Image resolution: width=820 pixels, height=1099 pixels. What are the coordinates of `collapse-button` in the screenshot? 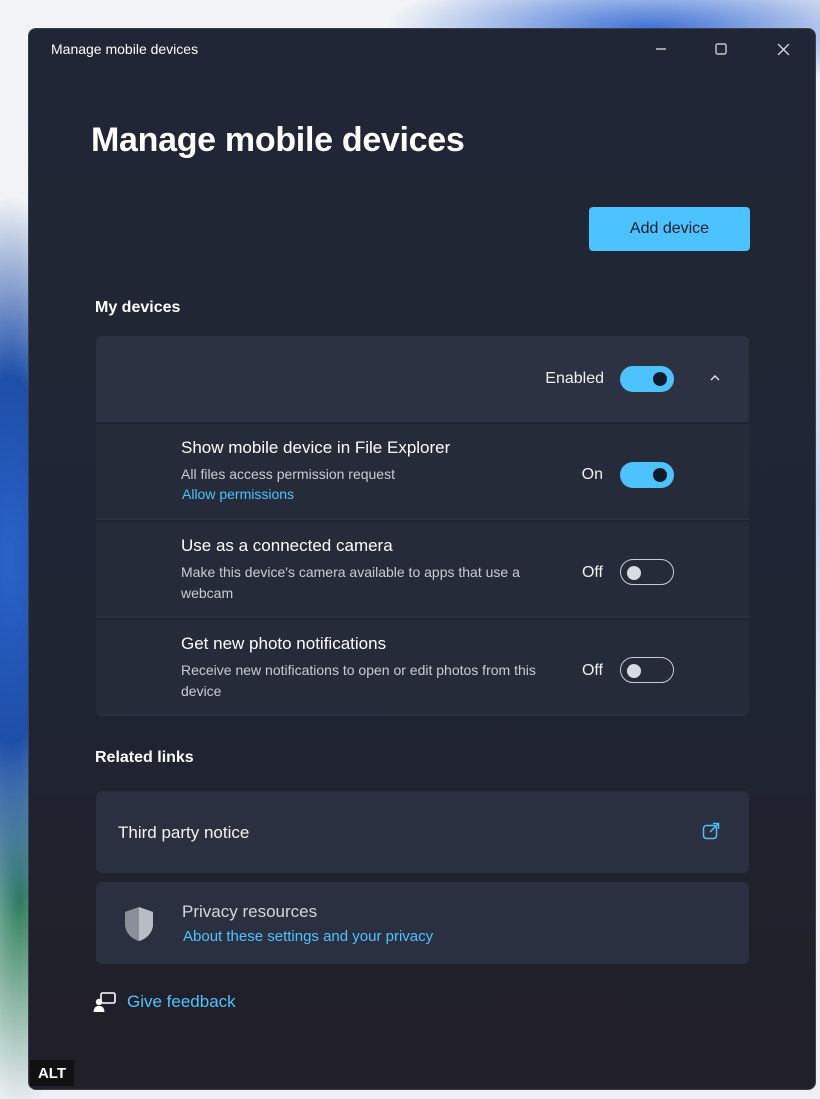 It's located at (715, 378).